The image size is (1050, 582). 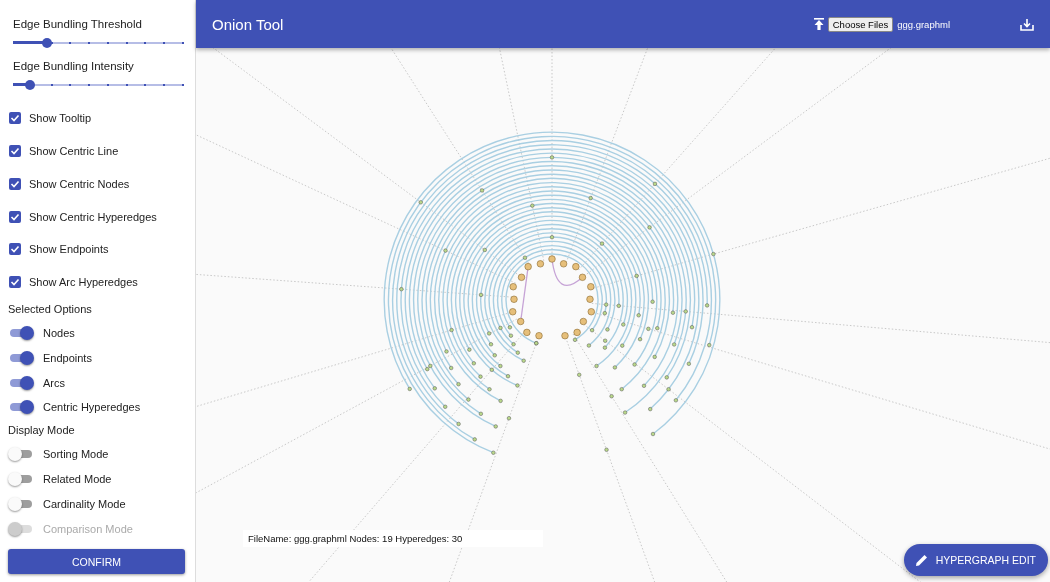 I want to click on toggle-label: Endpoints, so click(x=67, y=357).